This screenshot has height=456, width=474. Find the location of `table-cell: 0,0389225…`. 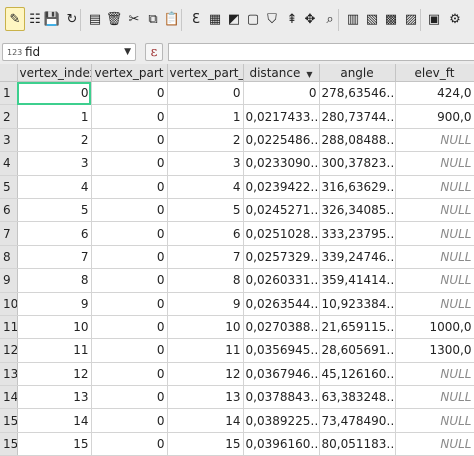

table-cell: 0,0389225… is located at coordinates (281, 420).